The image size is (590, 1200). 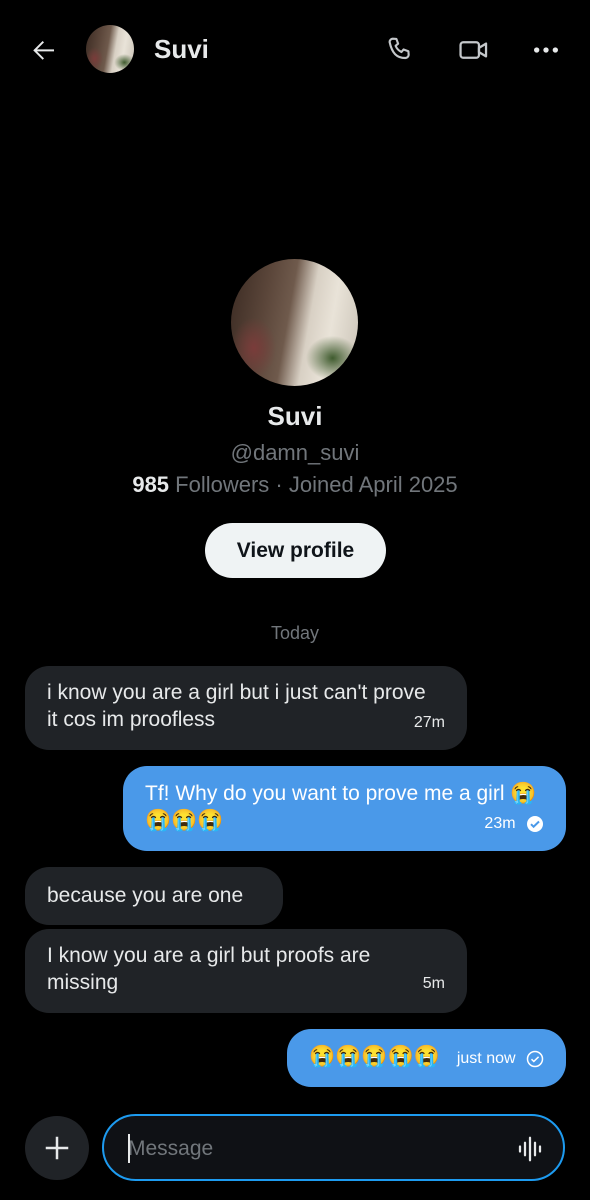 What do you see at coordinates (295, 452) in the screenshot?
I see `profile-handle: @damn_suvi` at bounding box center [295, 452].